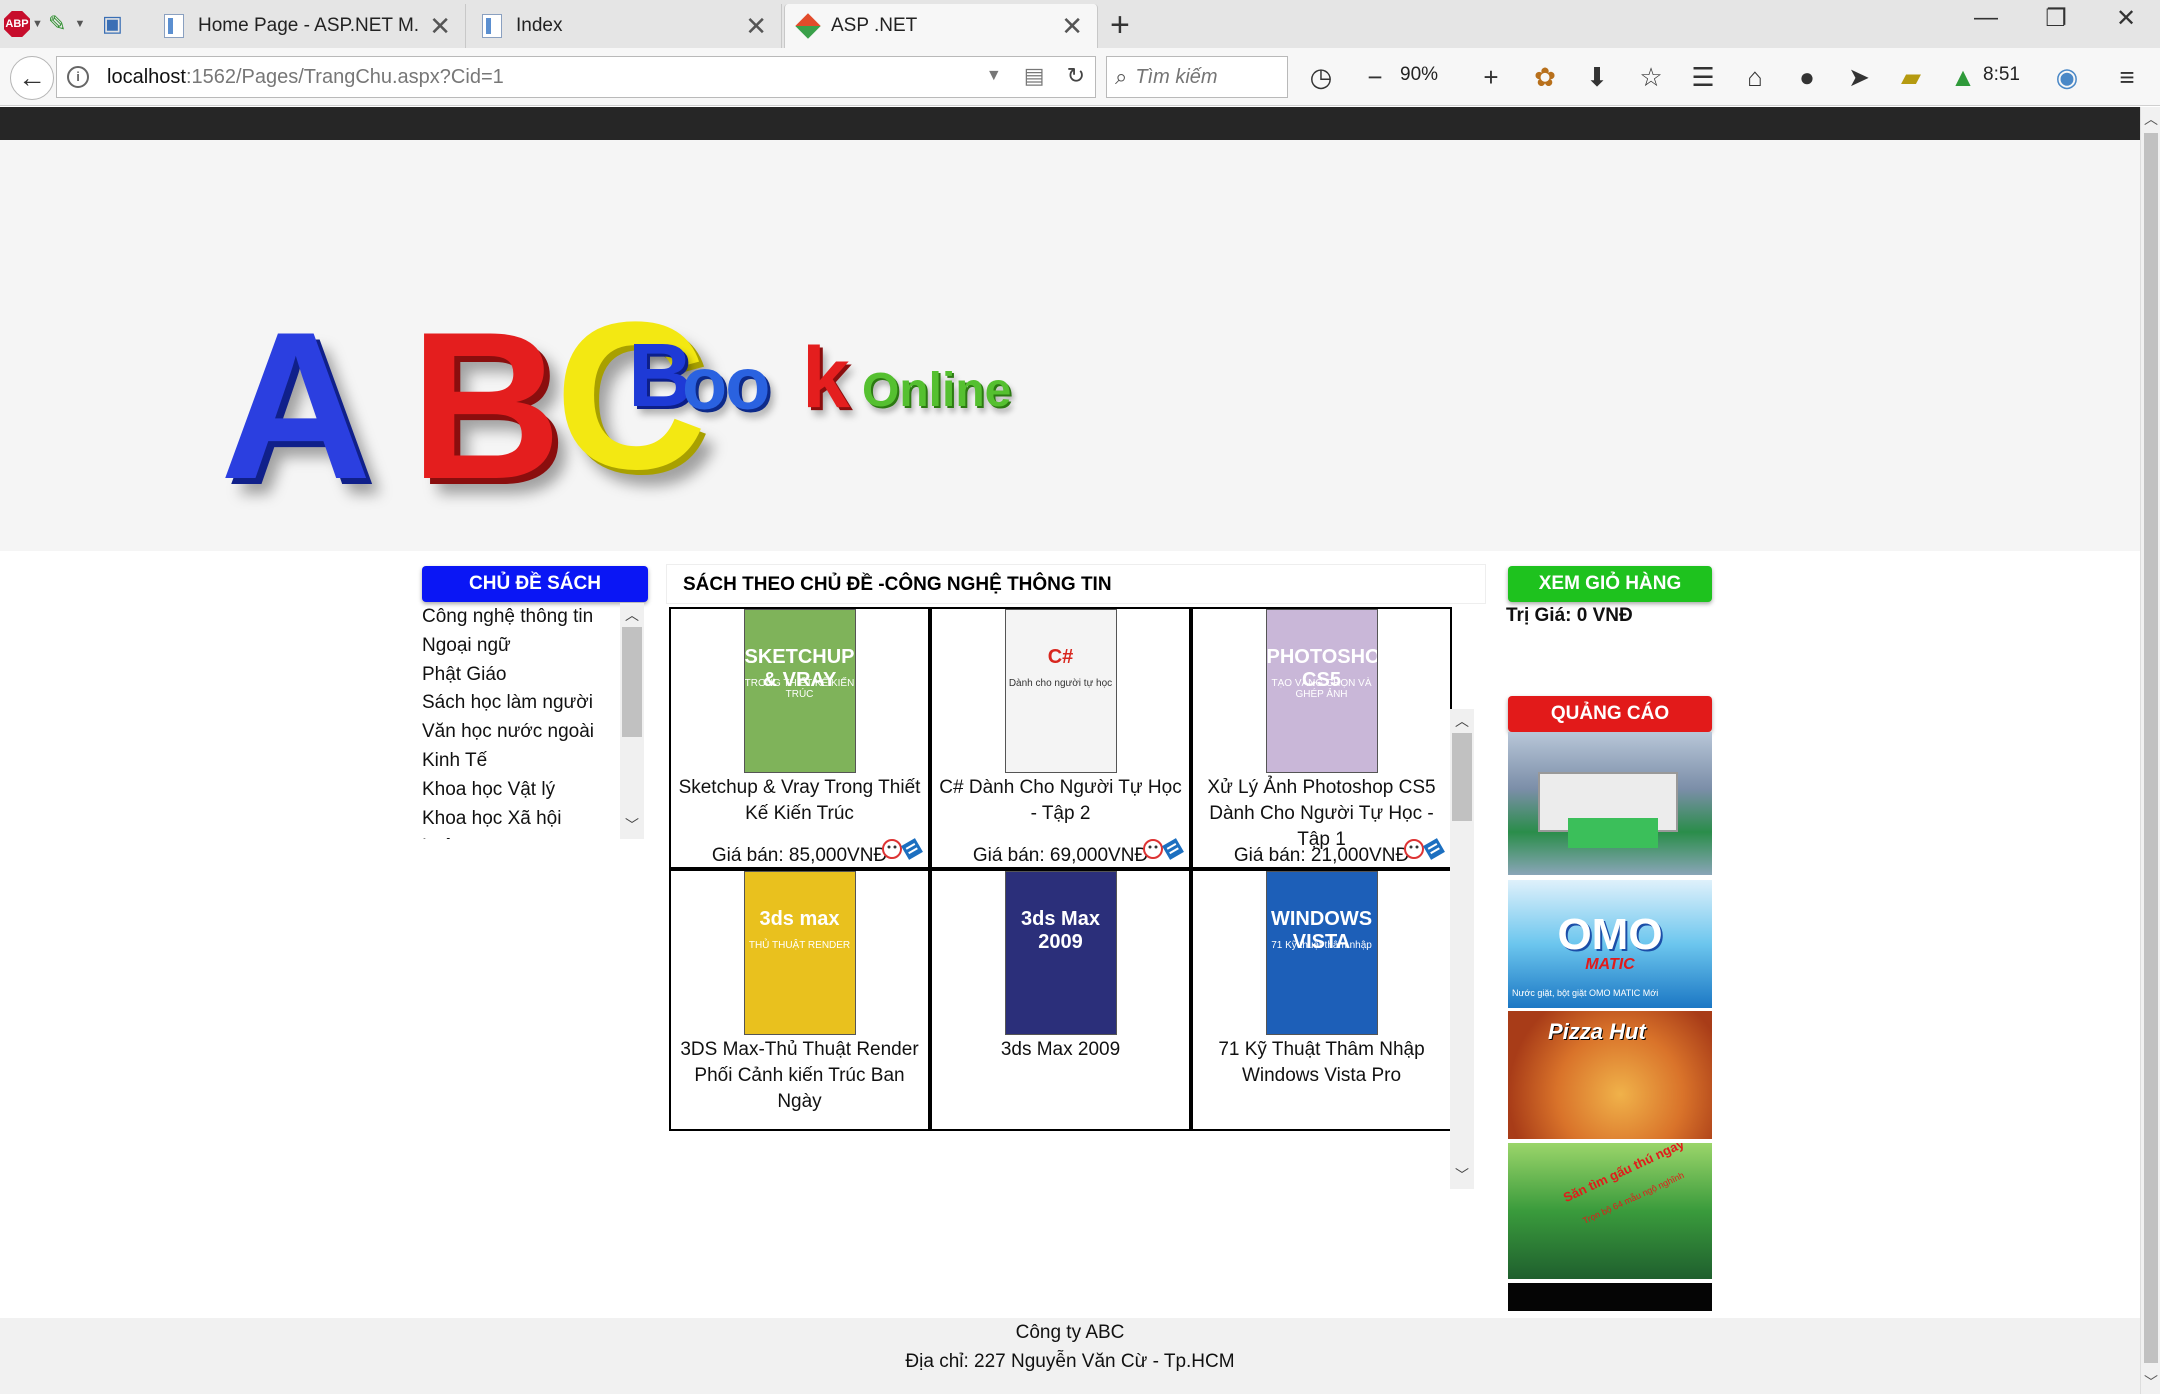 The width and height of the screenshot is (2160, 1394). What do you see at coordinates (1060, 691) in the screenshot?
I see `book-cover: C# Dành cho người tự học` at bounding box center [1060, 691].